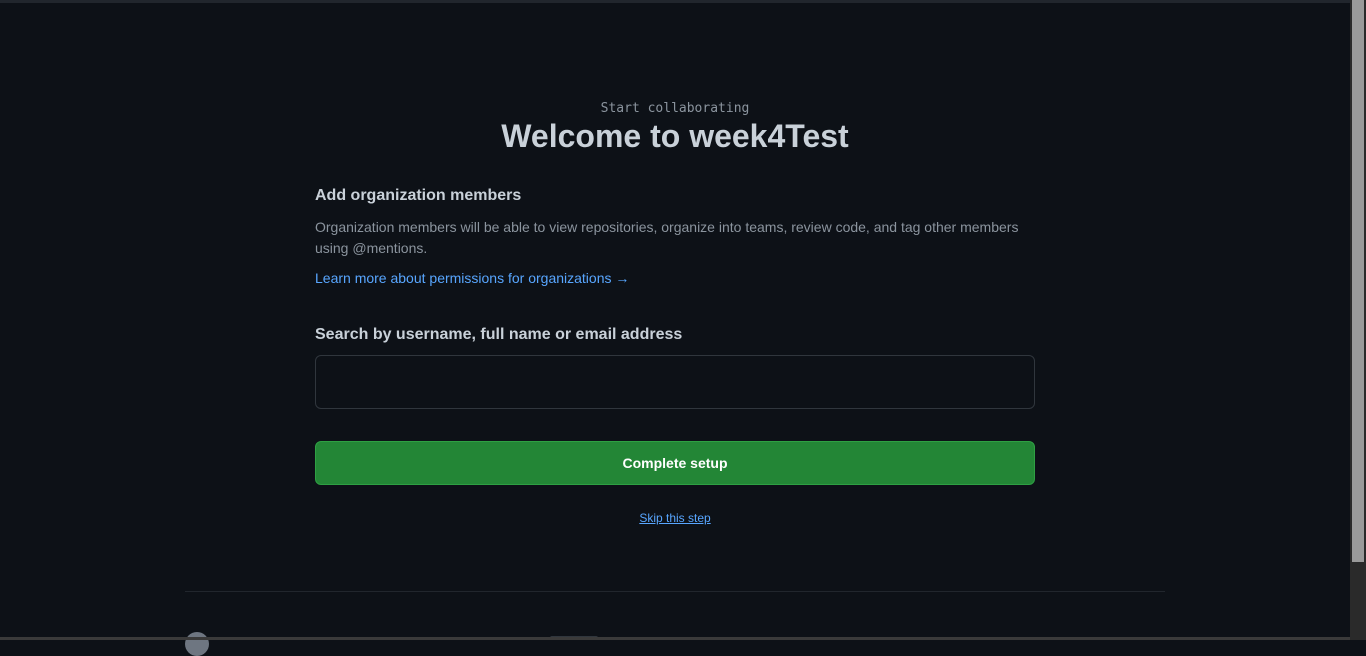  I want to click on skip-step-link: Skip this step, so click(674, 518).